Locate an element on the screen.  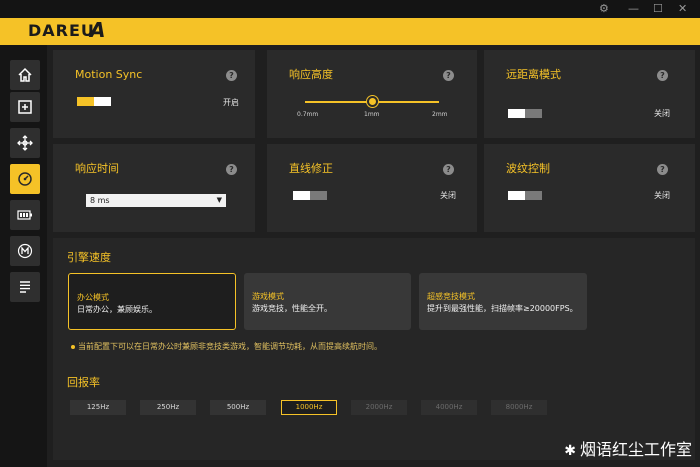
card-title: 直线修正 is located at coordinates (311, 168).